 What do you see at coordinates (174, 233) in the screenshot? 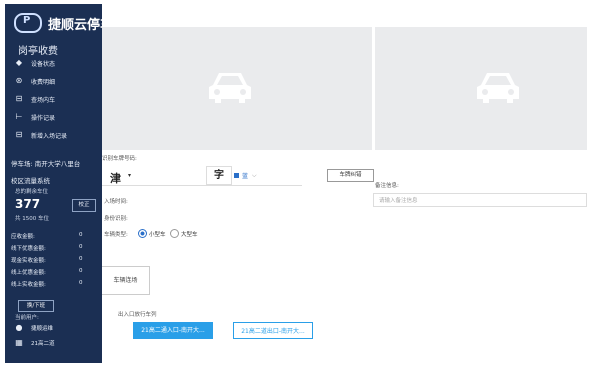
I see `radio-unchecked` at bounding box center [174, 233].